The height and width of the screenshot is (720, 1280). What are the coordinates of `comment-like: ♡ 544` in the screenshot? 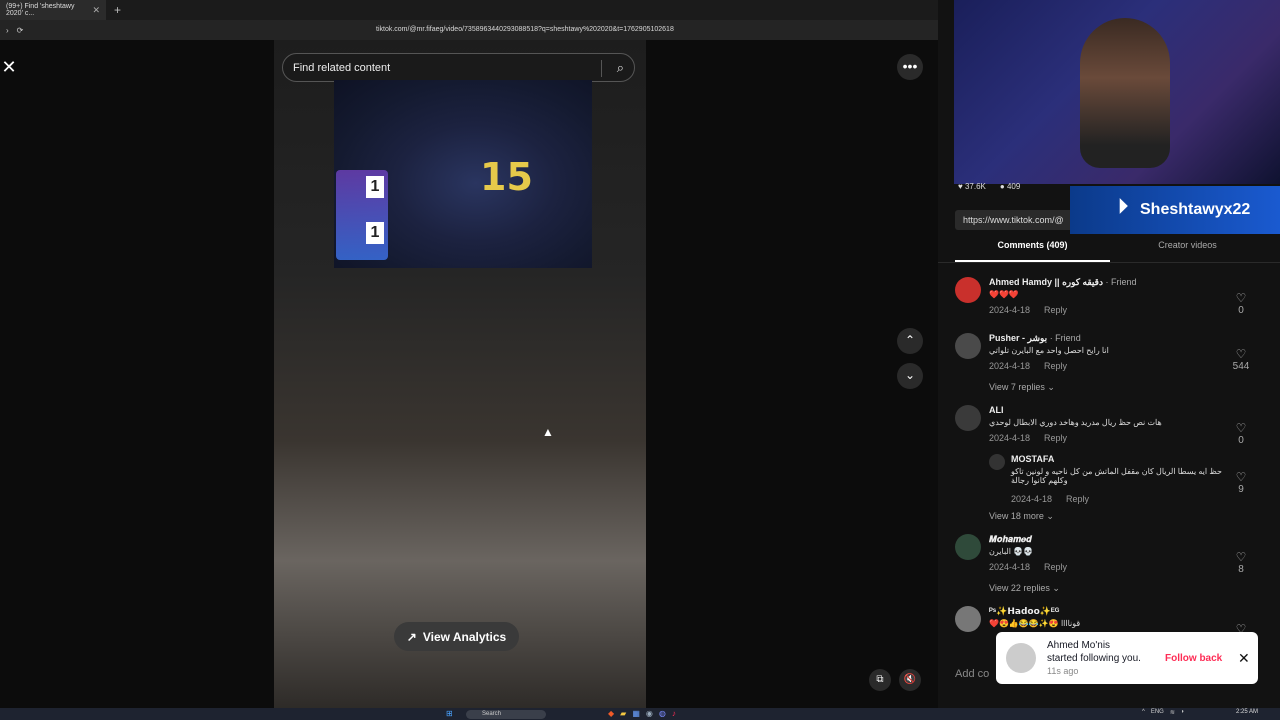 It's located at (1241, 359).